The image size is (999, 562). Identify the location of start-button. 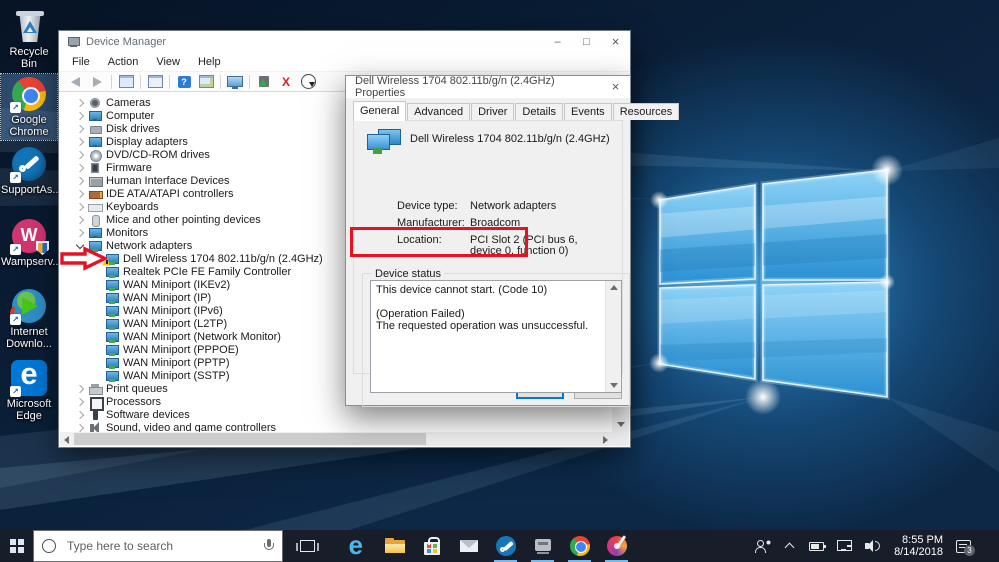
(16, 546).